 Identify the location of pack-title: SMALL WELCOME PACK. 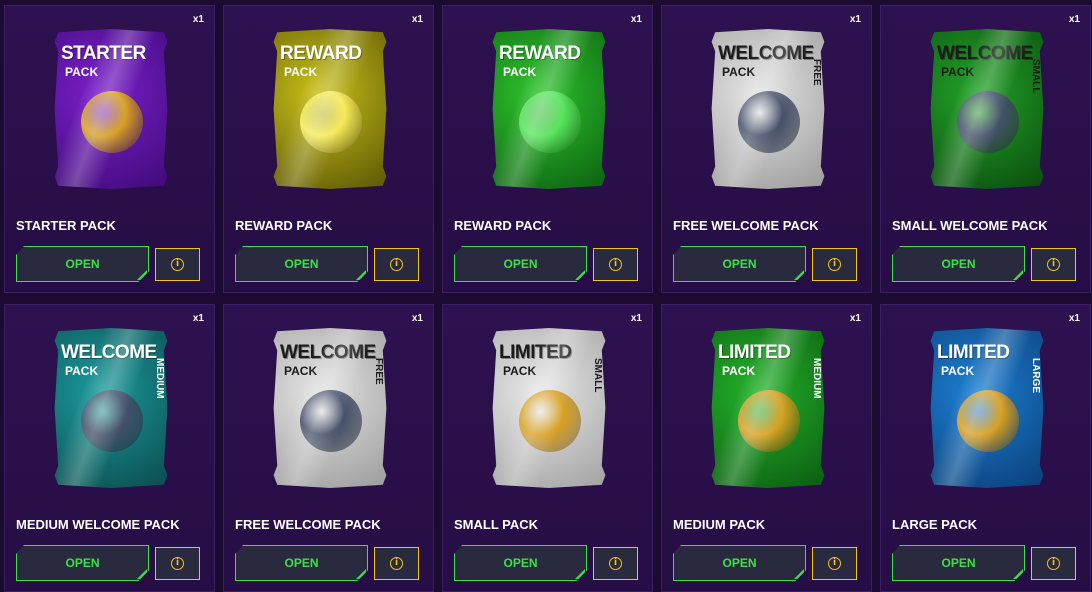
(970, 225).